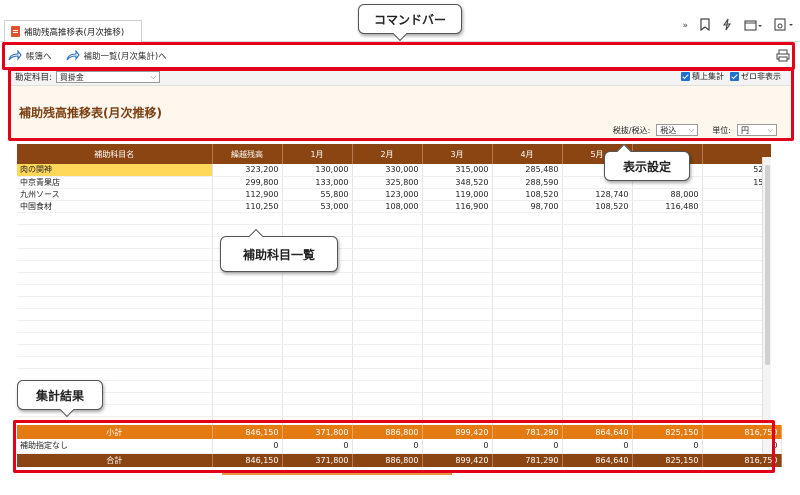  What do you see at coordinates (115, 154) in the screenshot?
I see `column-header: 補助科目名` at bounding box center [115, 154].